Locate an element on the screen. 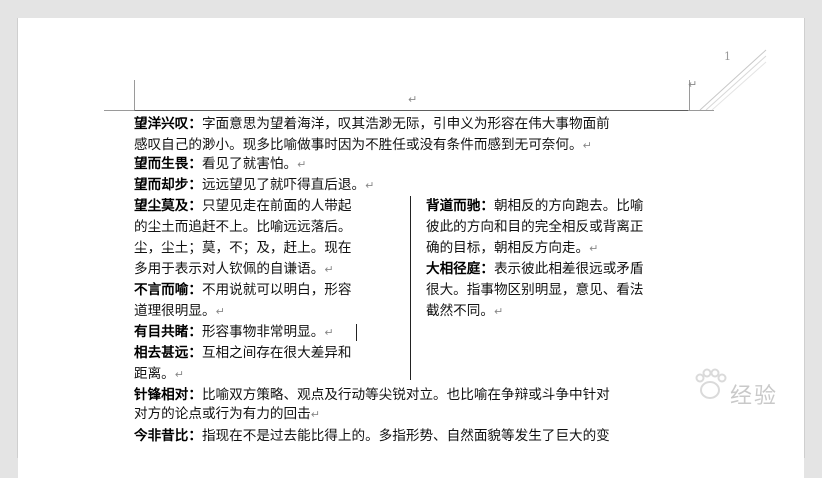  entry-line: 截然不同。↵ is located at coordinates (464, 311).